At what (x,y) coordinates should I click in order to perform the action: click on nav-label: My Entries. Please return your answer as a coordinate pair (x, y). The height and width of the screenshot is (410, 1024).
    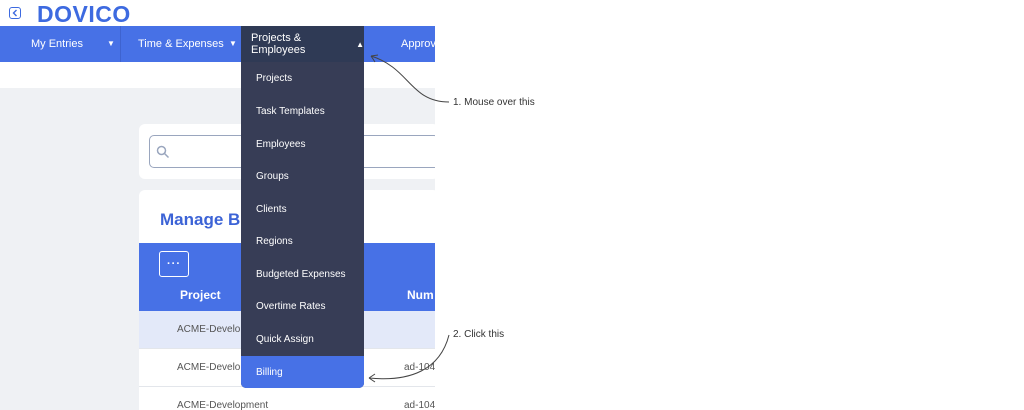
    Looking at the image, I should click on (57, 44).